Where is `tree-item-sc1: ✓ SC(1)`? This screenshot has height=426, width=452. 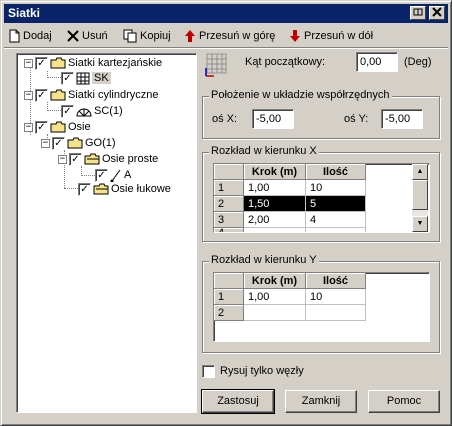
tree-item-sc1: ✓ SC(1) is located at coordinates (92, 111).